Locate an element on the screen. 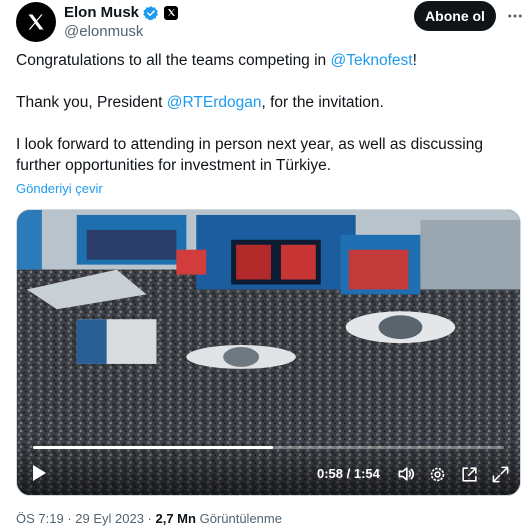 This screenshot has width=531, height=530. tweet-header: Elon Musk @elonmusk Abone ol is located at coordinates (265, 22).